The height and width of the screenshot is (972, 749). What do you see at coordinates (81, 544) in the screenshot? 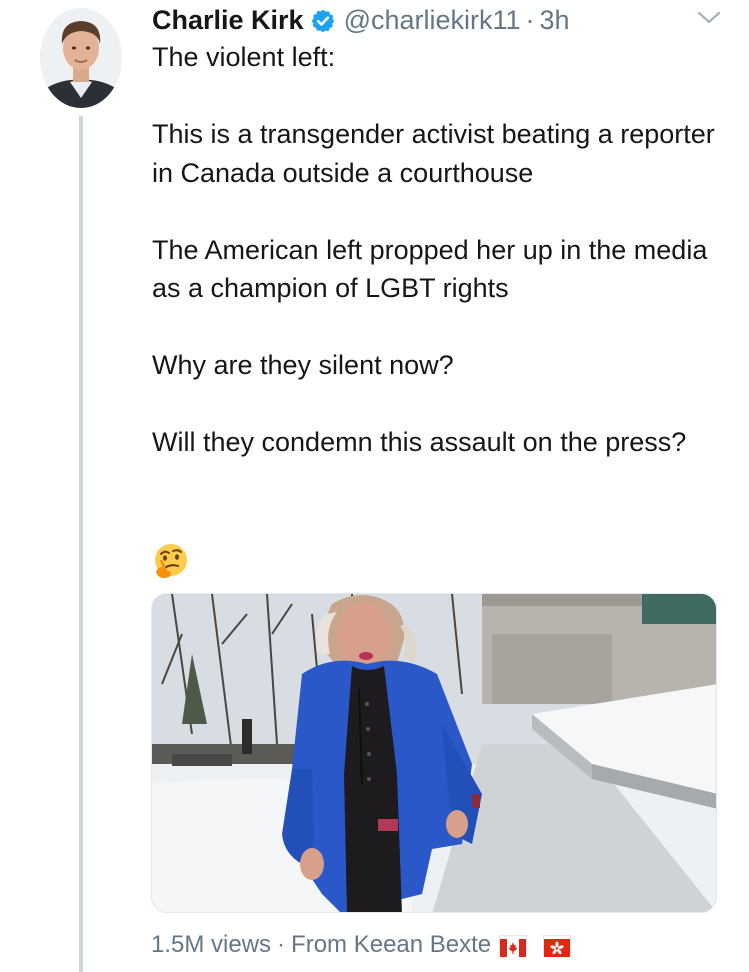
I see `thread-line` at bounding box center [81, 544].